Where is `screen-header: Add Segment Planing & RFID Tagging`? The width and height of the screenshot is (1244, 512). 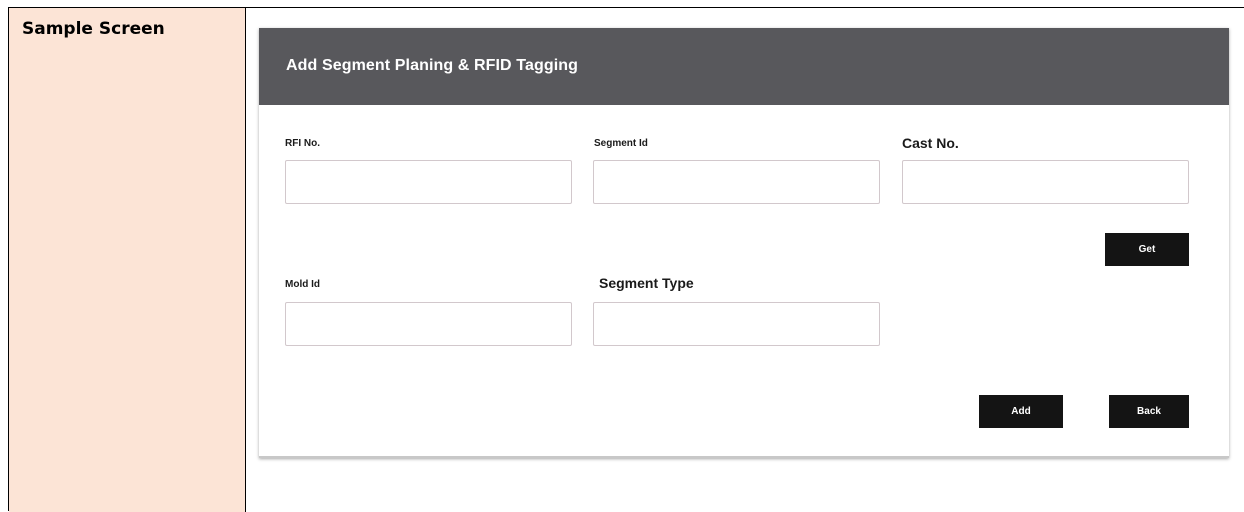
screen-header: Add Segment Planing & RFID Tagging is located at coordinates (744, 66).